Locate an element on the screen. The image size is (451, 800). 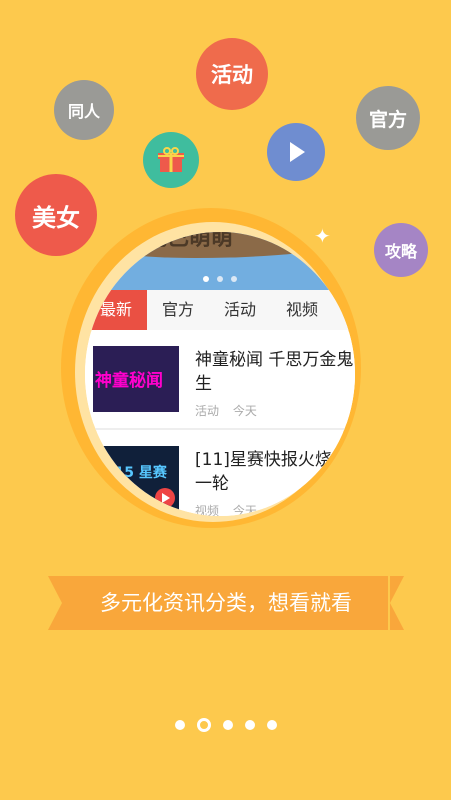
play-icon-svg is located at coordinates (297, 152).